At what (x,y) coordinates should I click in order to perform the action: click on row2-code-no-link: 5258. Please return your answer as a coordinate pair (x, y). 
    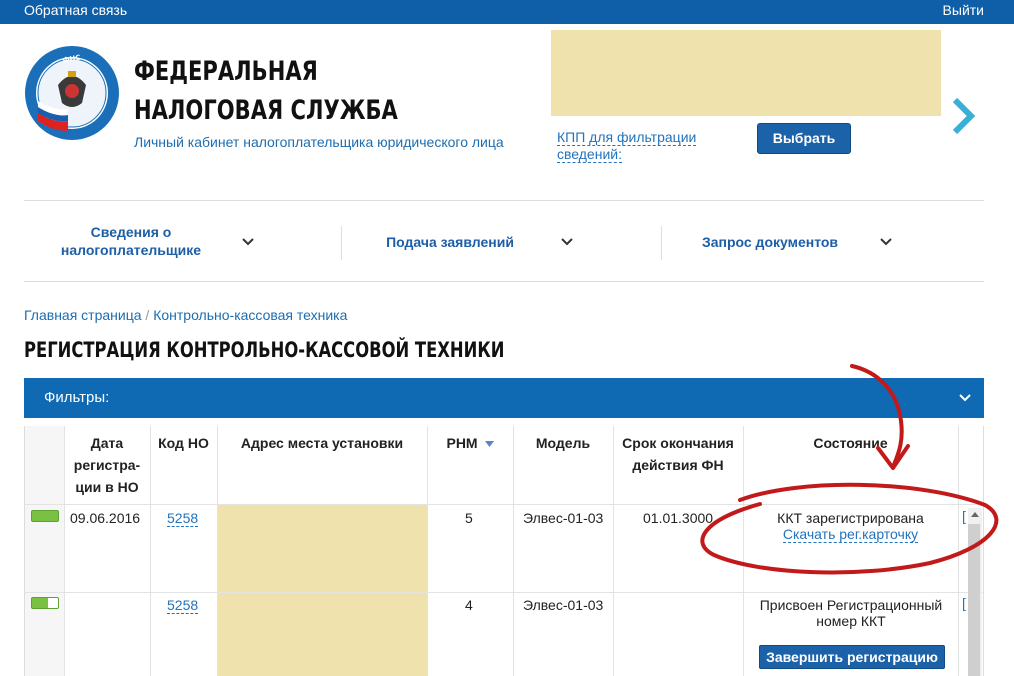
    Looking at the image, I should click on (183, 605).